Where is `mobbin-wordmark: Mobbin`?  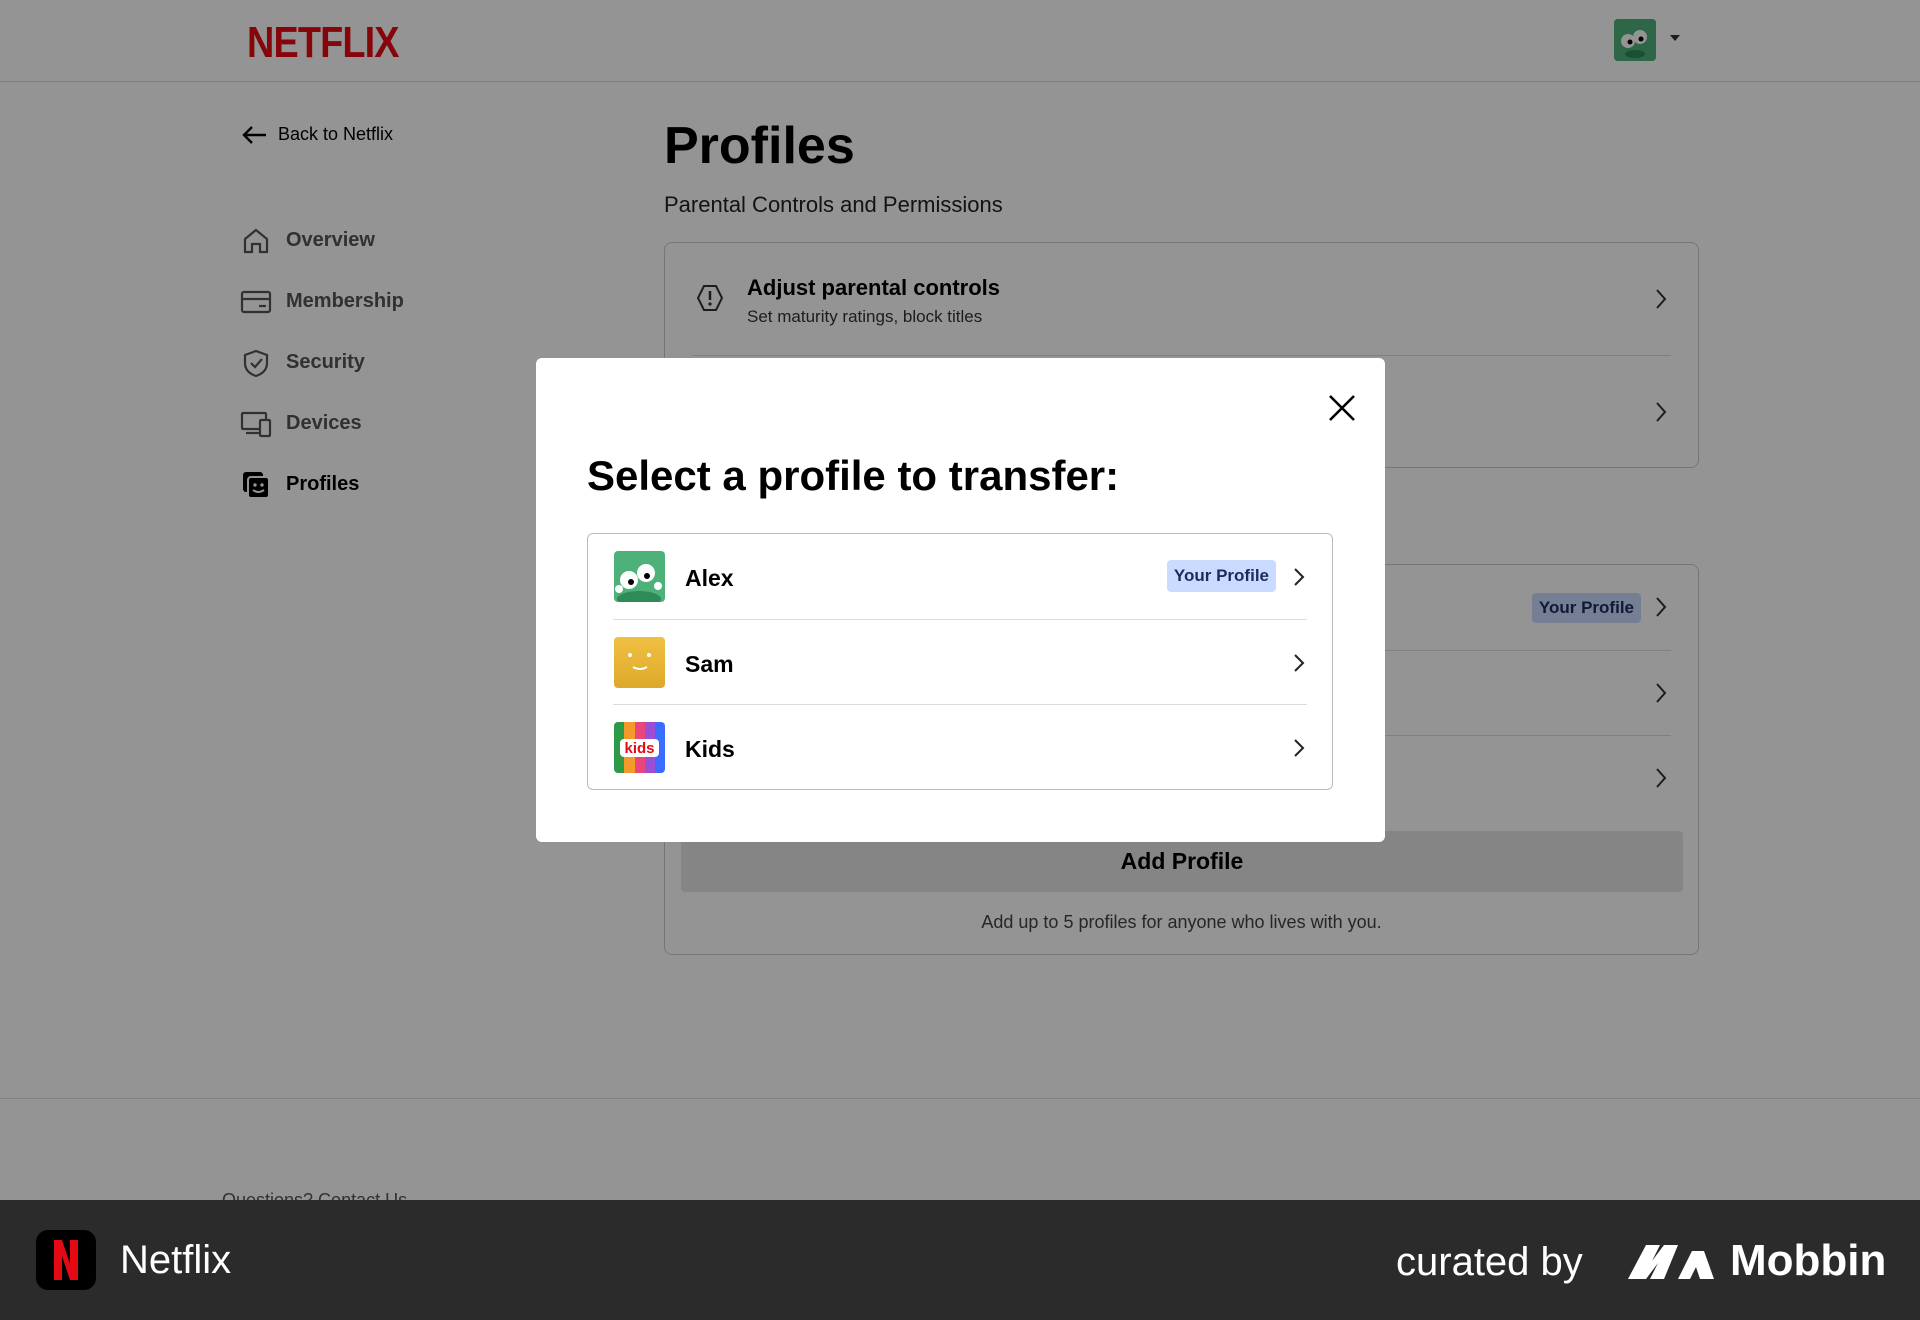 mobbin-wordmark: Mobbin is located at coordinates (1808, 1260).